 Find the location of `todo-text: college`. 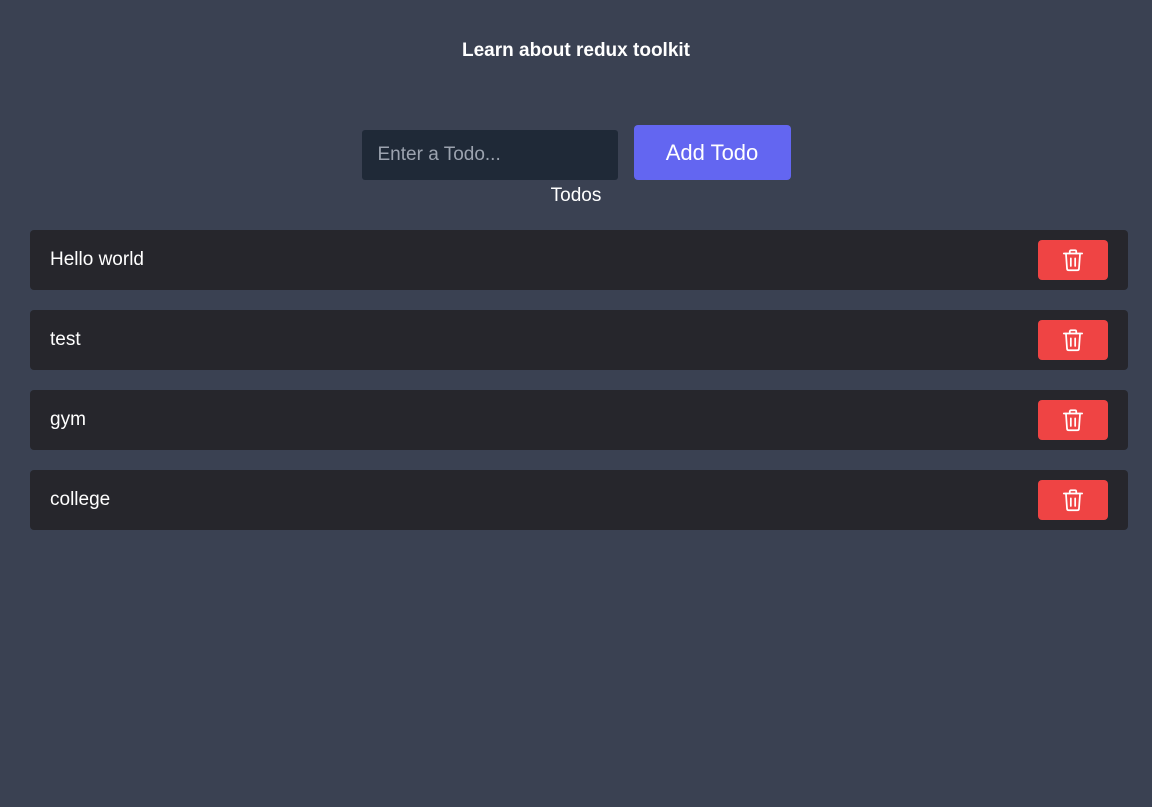

todo-text: college is located at coordinates (80, 499).